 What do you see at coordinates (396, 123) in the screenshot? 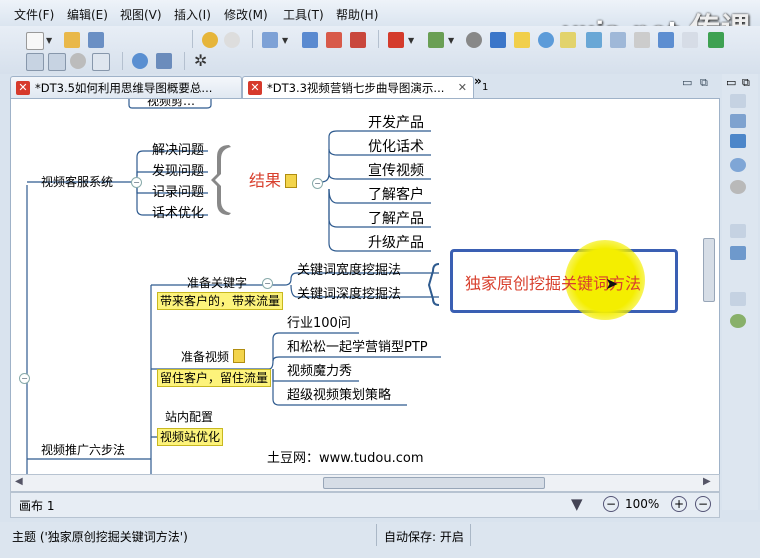
I see `node-result-child-1: 开发产品` at bounding box center [396, 123].